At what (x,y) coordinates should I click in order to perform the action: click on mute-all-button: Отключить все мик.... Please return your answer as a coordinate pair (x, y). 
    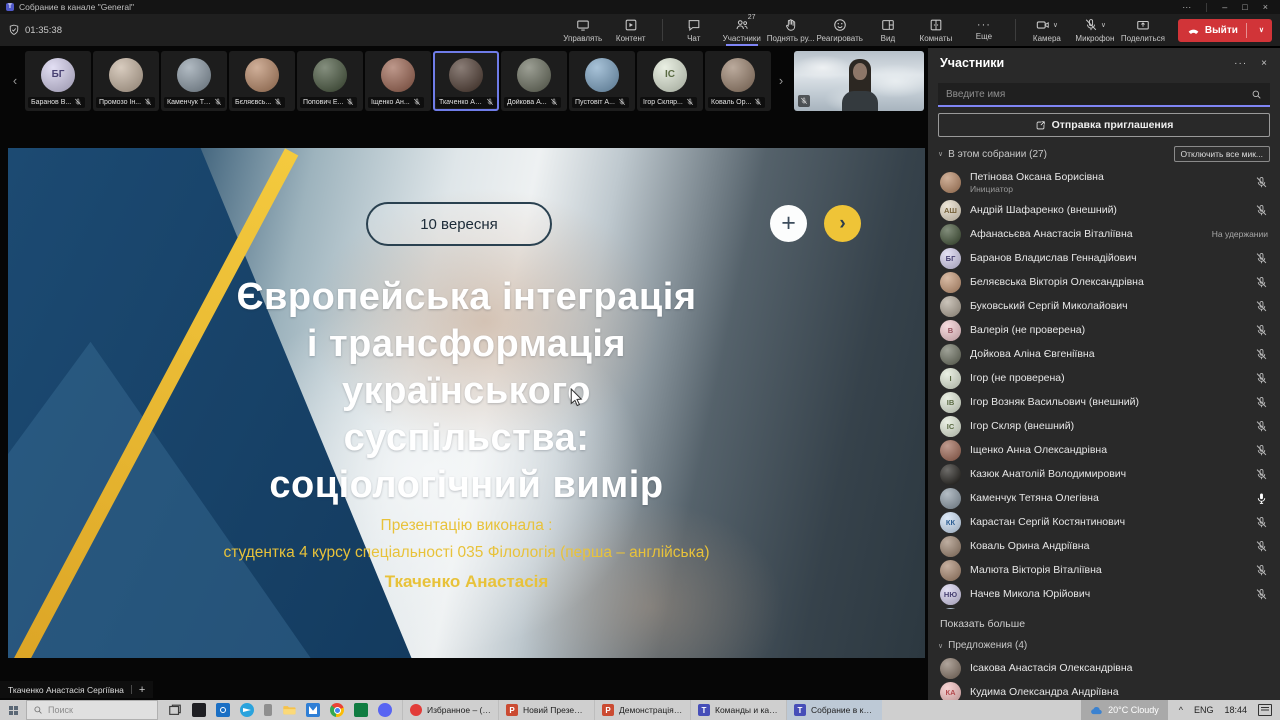
    Looking at the image, I should click on (1221, 154).